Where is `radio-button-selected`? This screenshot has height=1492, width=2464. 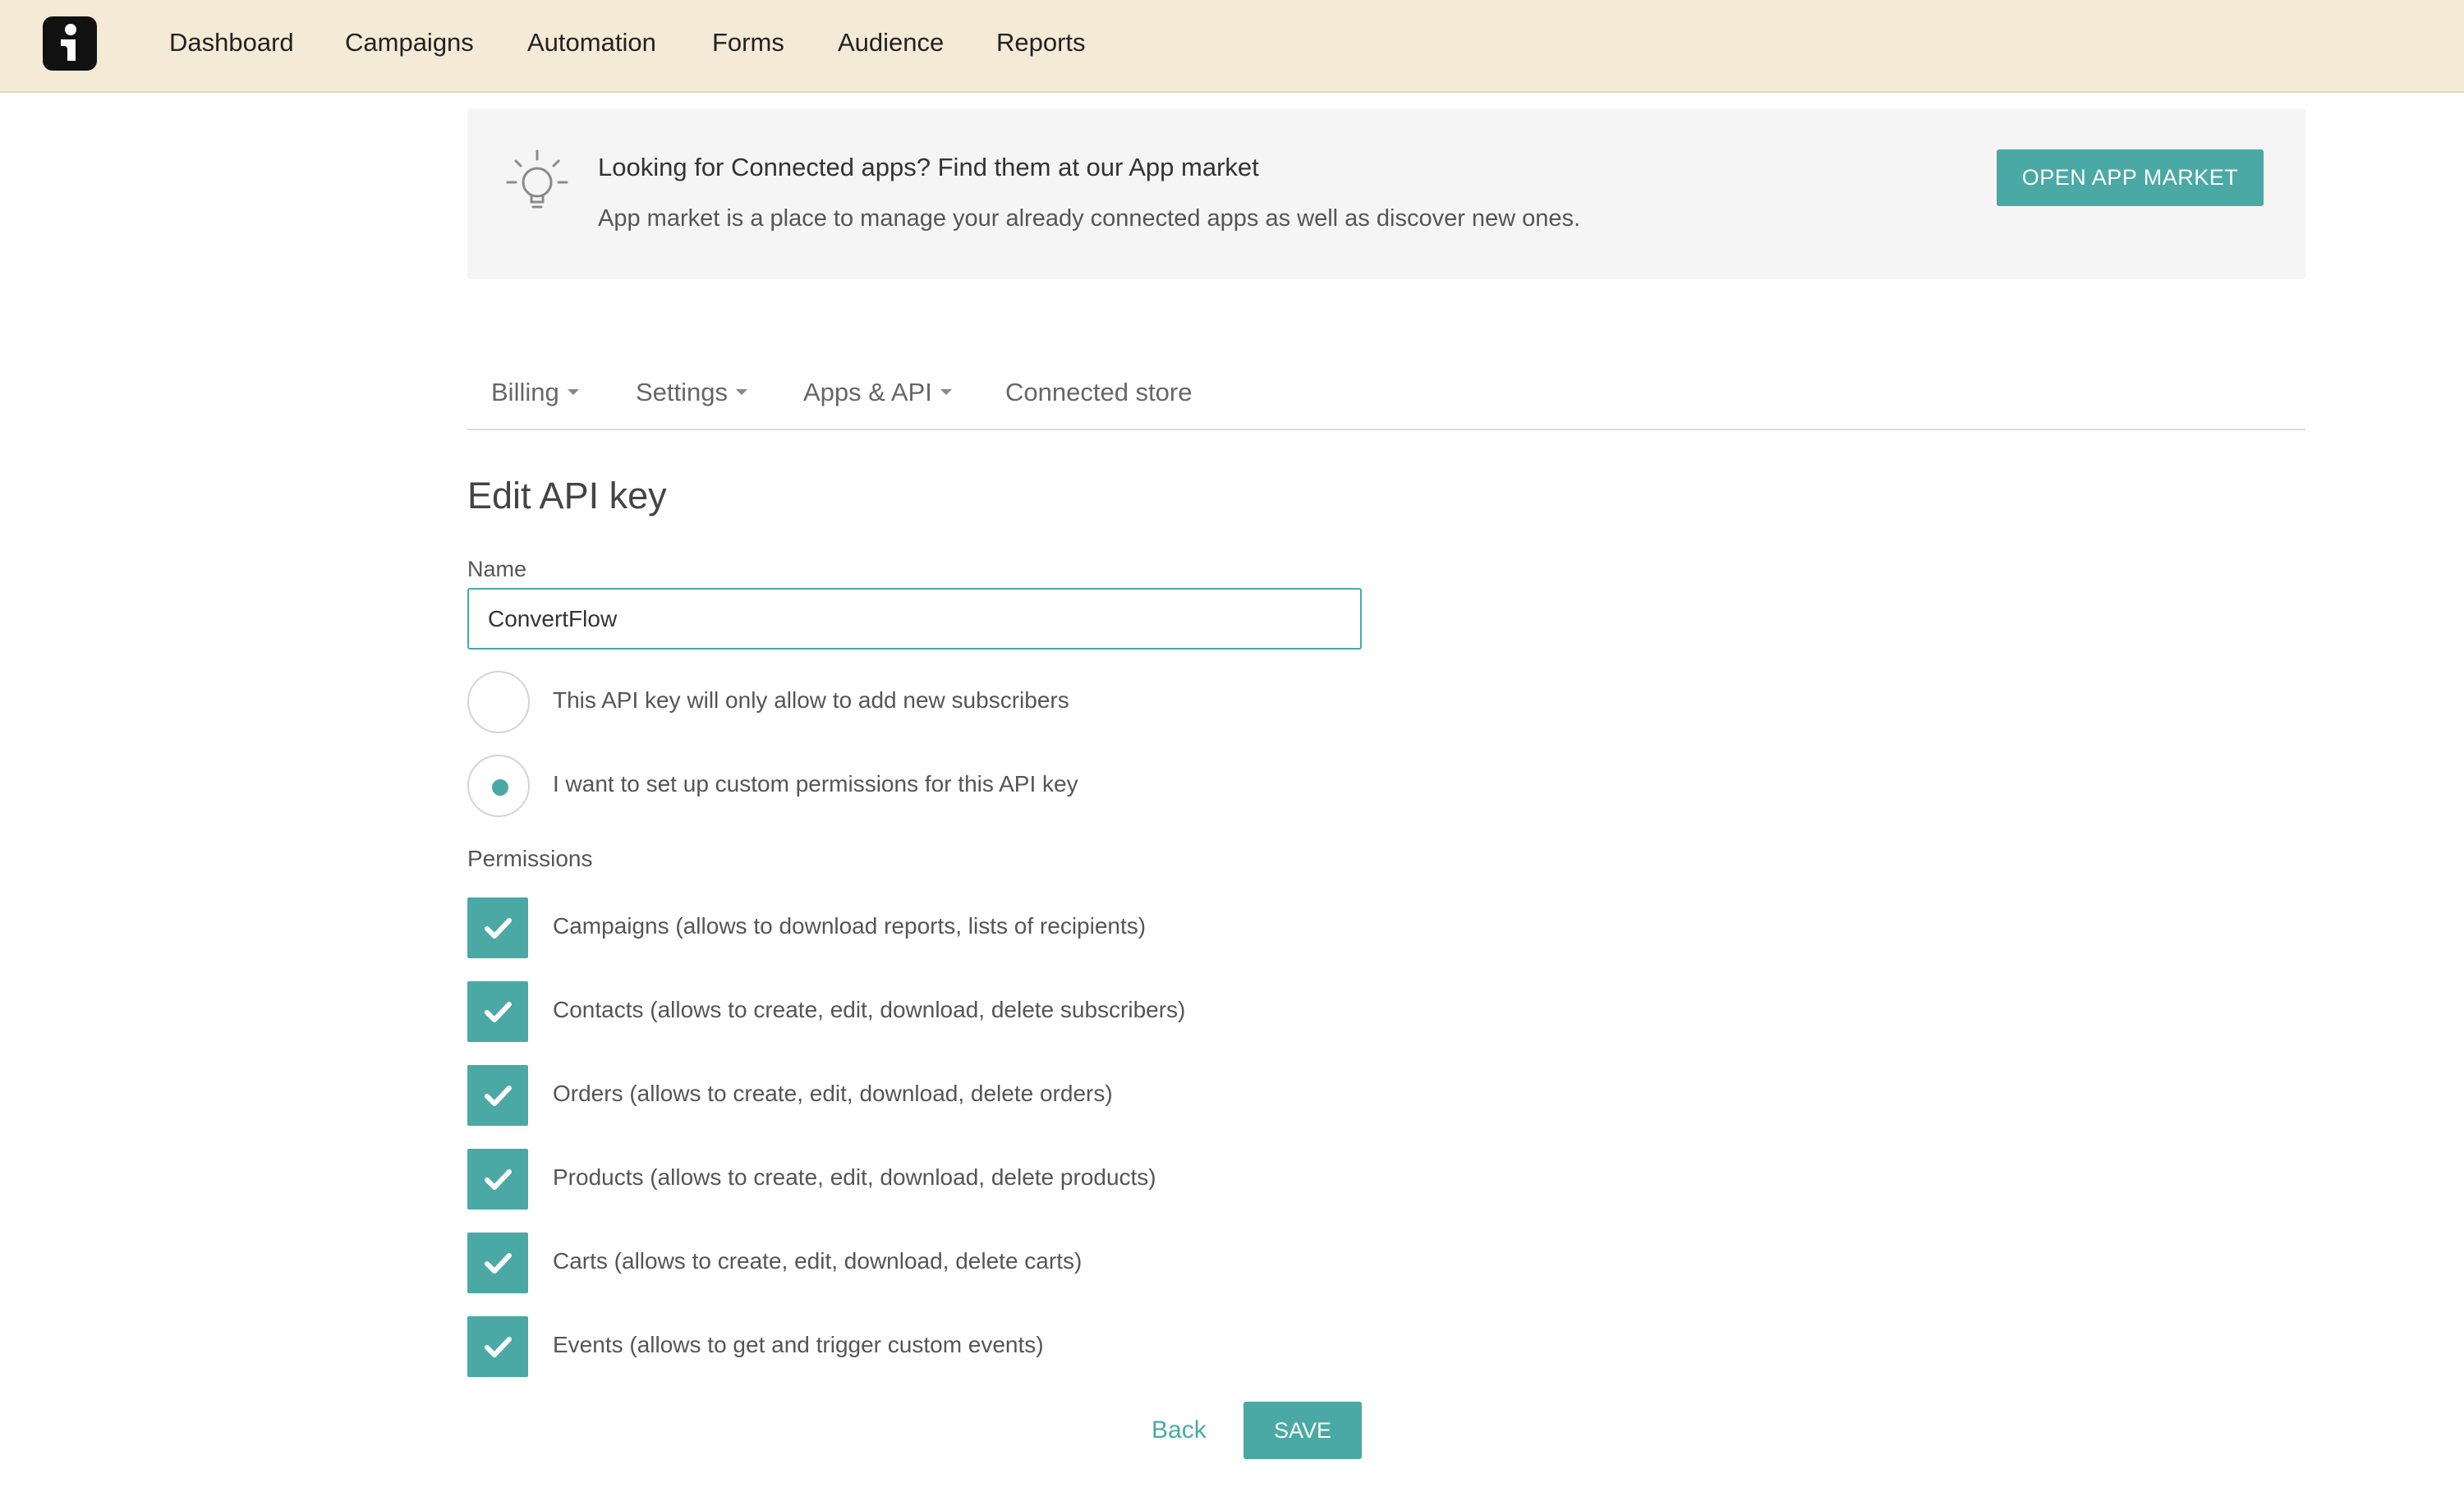
radio-button-selected is located at coordinates (498, 786).